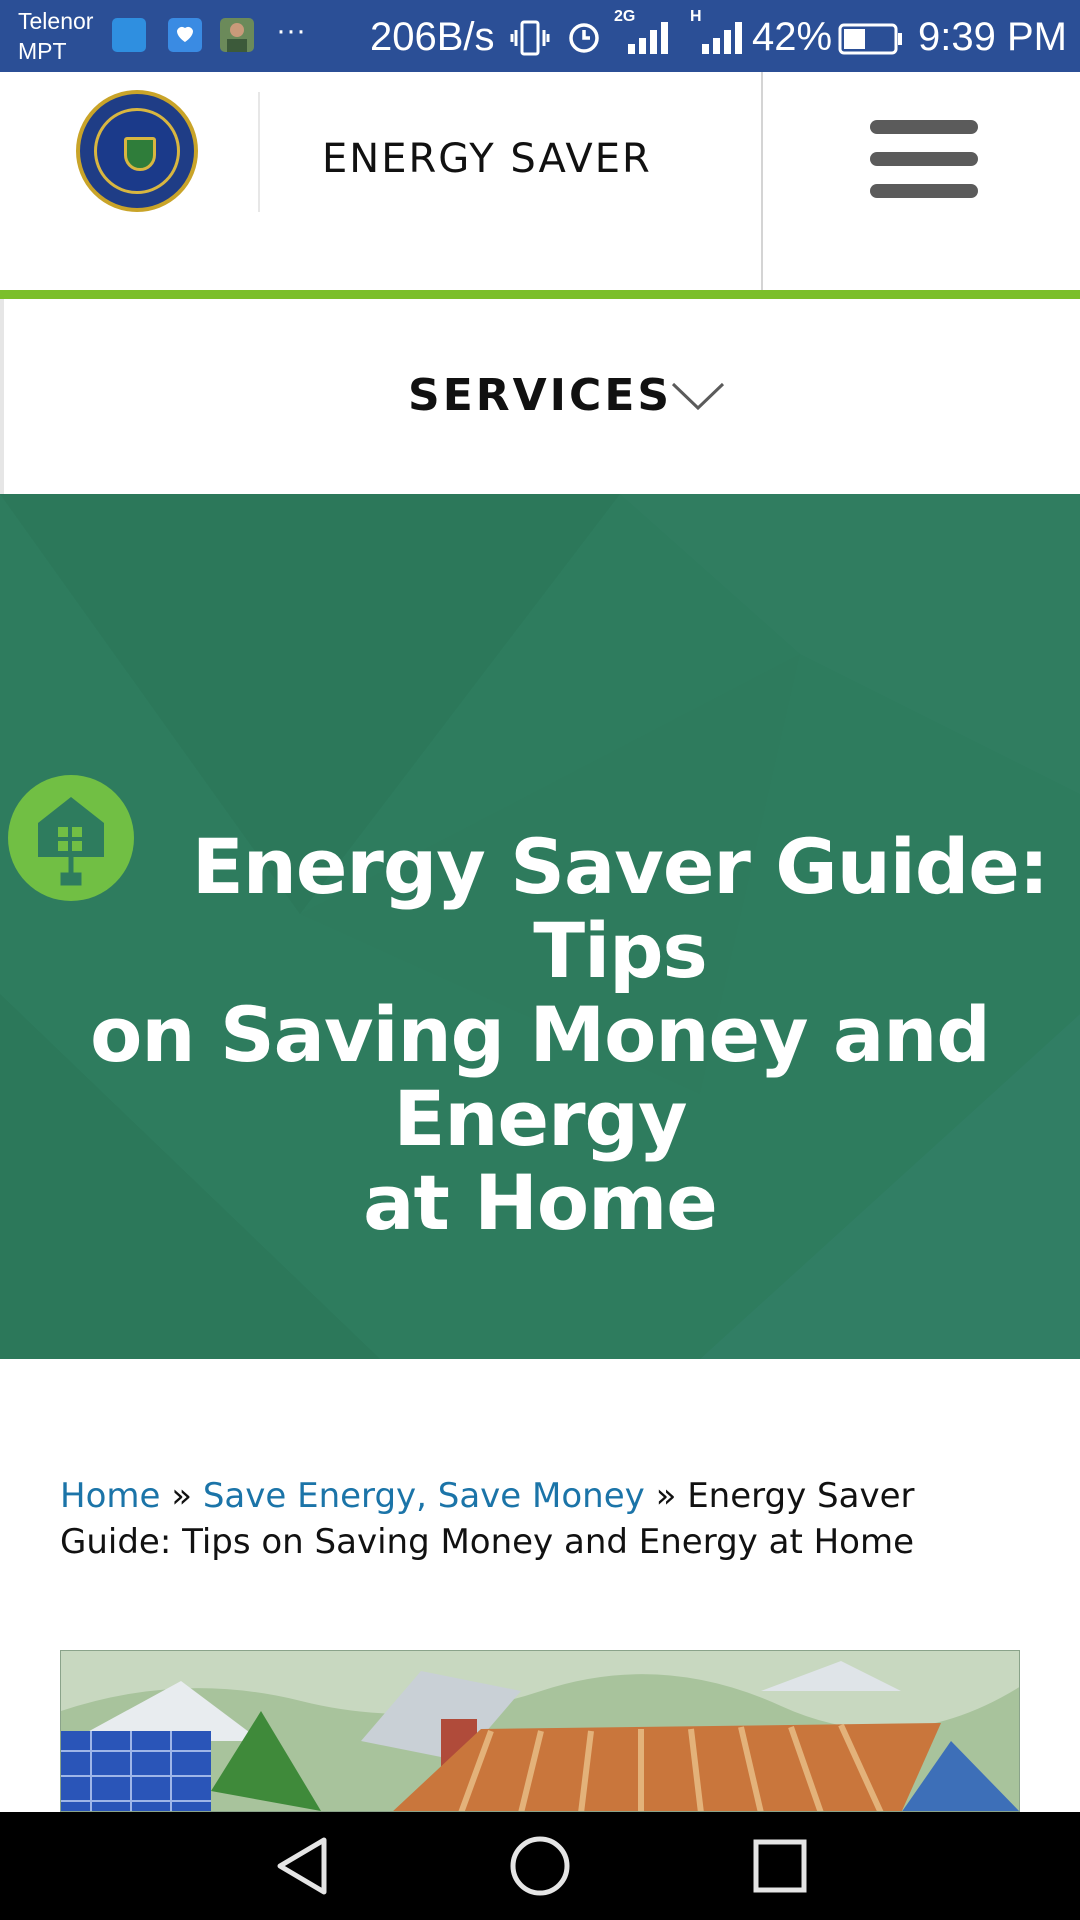  Describe the element at coordinates (140, 154) in the screenshot. I see `seal-shield-icon` at that location.